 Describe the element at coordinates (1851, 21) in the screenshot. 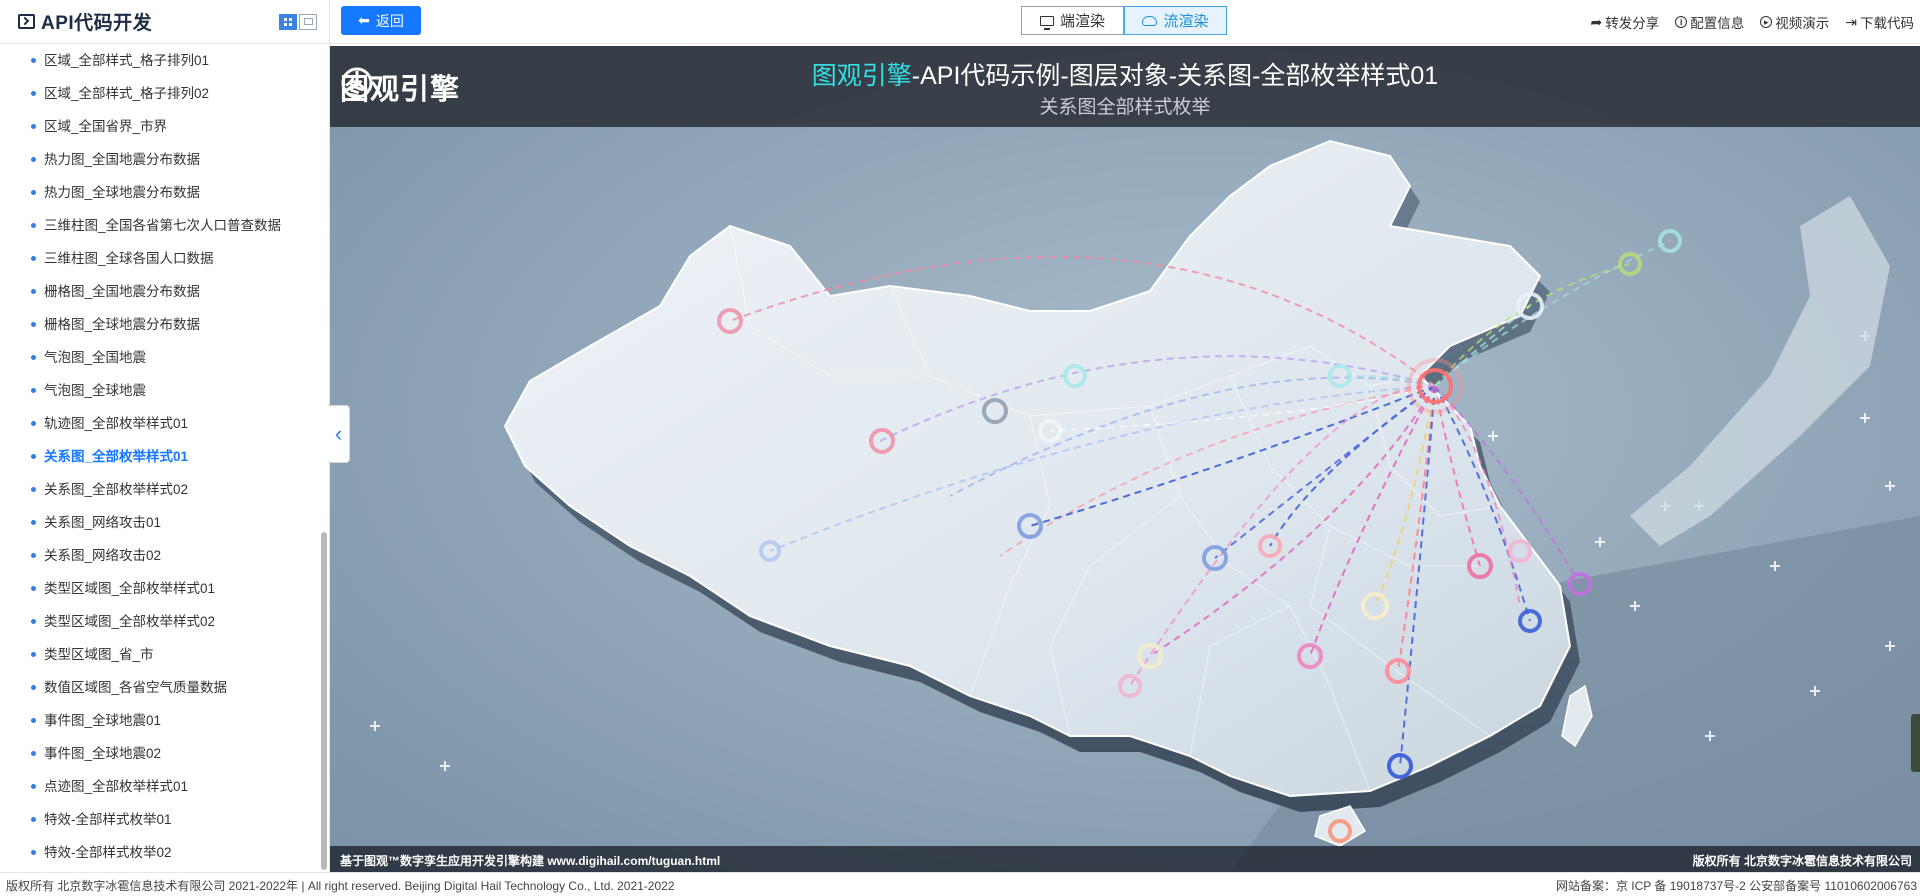

I see `download-icon: ⇥` at that location.